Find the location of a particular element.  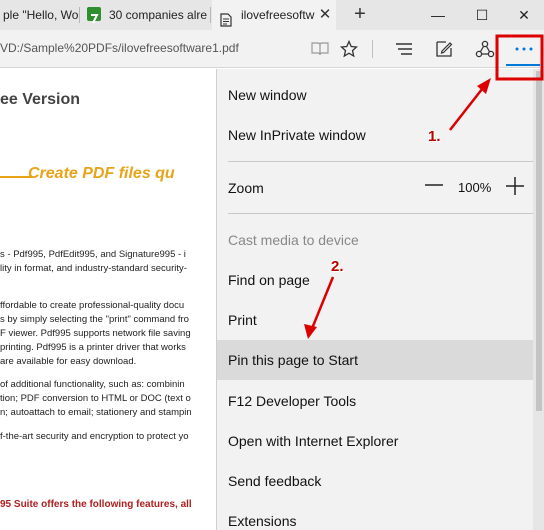

menu-item-cast-media: Cast media to device is located at coordinates (293, 240).